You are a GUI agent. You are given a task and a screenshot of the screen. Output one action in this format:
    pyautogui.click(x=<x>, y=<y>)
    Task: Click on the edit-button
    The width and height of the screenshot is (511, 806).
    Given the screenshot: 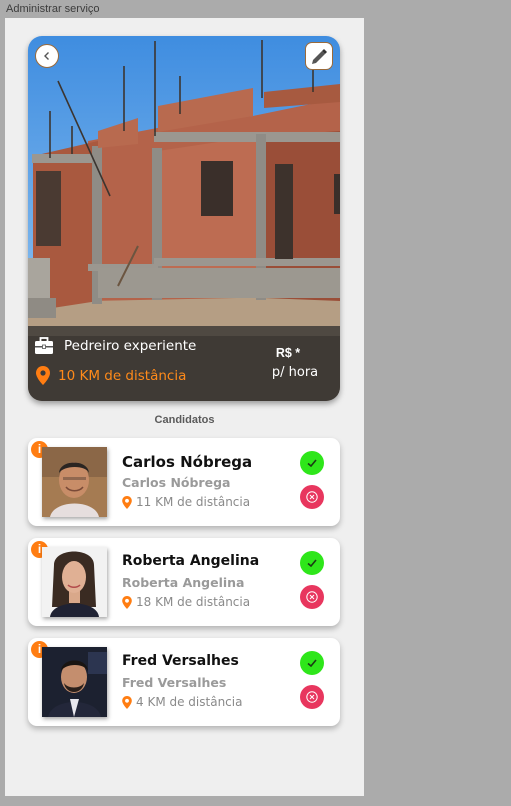 What is the action you would take?
    pyautogui.click(x=319, y=56)
    